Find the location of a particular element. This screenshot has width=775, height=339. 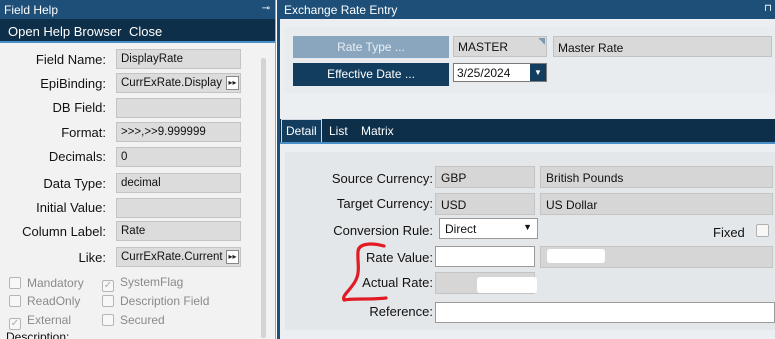

tab-underline is located at coordinates (527, 143).